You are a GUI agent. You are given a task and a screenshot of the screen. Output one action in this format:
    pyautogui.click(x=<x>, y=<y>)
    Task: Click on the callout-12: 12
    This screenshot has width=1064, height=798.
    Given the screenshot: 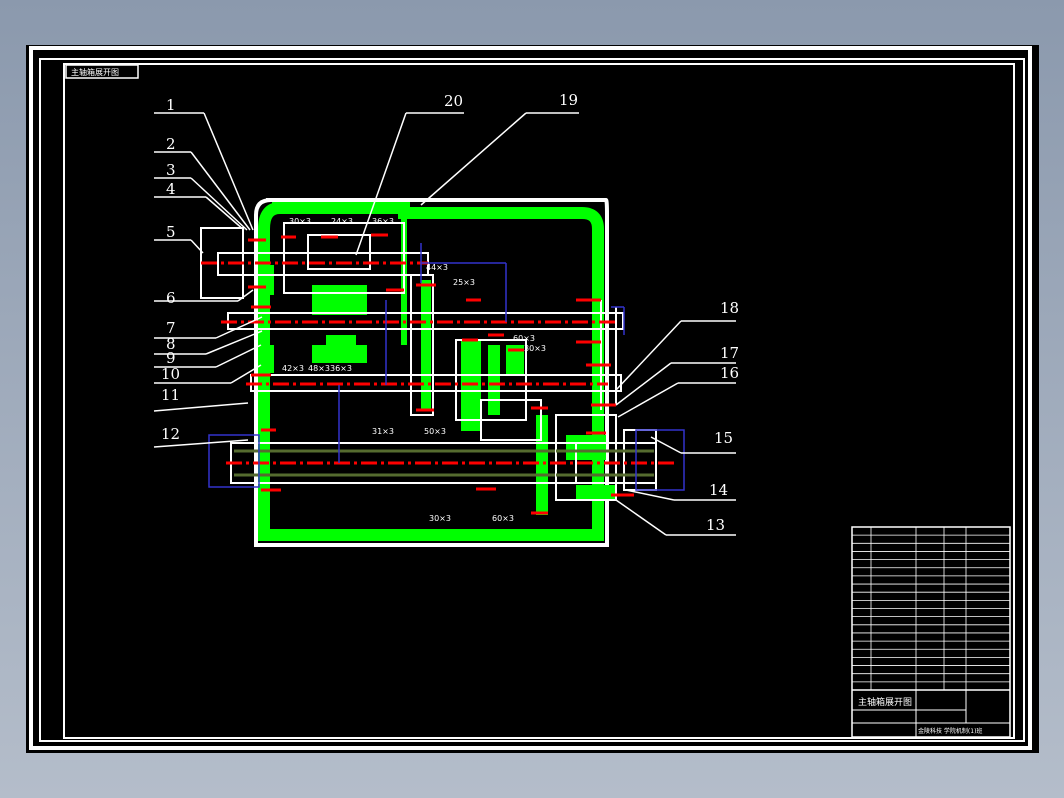 What is the action you would take?
    pyautogui.click(x=170, y=434)
    